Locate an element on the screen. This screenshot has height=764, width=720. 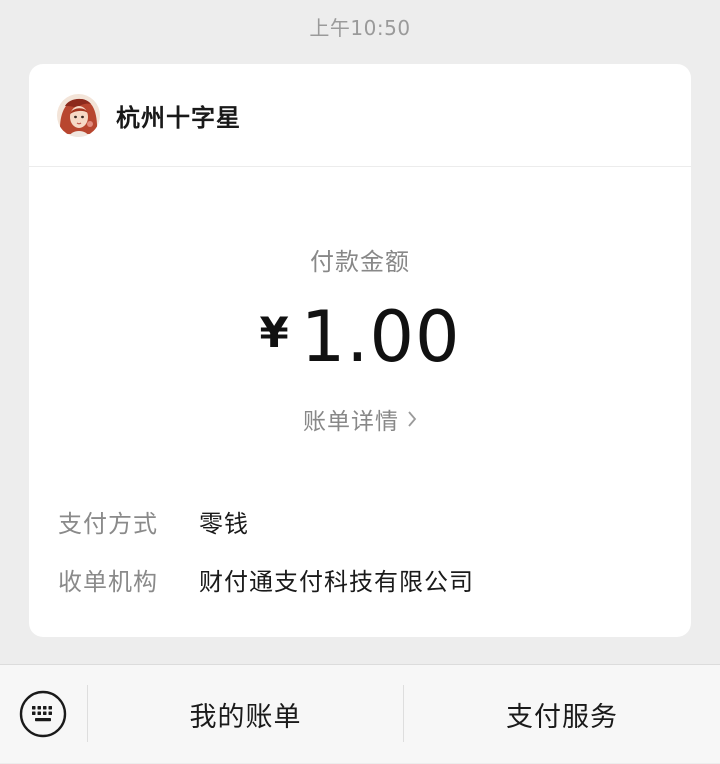
amount-label: 付款金额 is located at coordinates (360, 262).